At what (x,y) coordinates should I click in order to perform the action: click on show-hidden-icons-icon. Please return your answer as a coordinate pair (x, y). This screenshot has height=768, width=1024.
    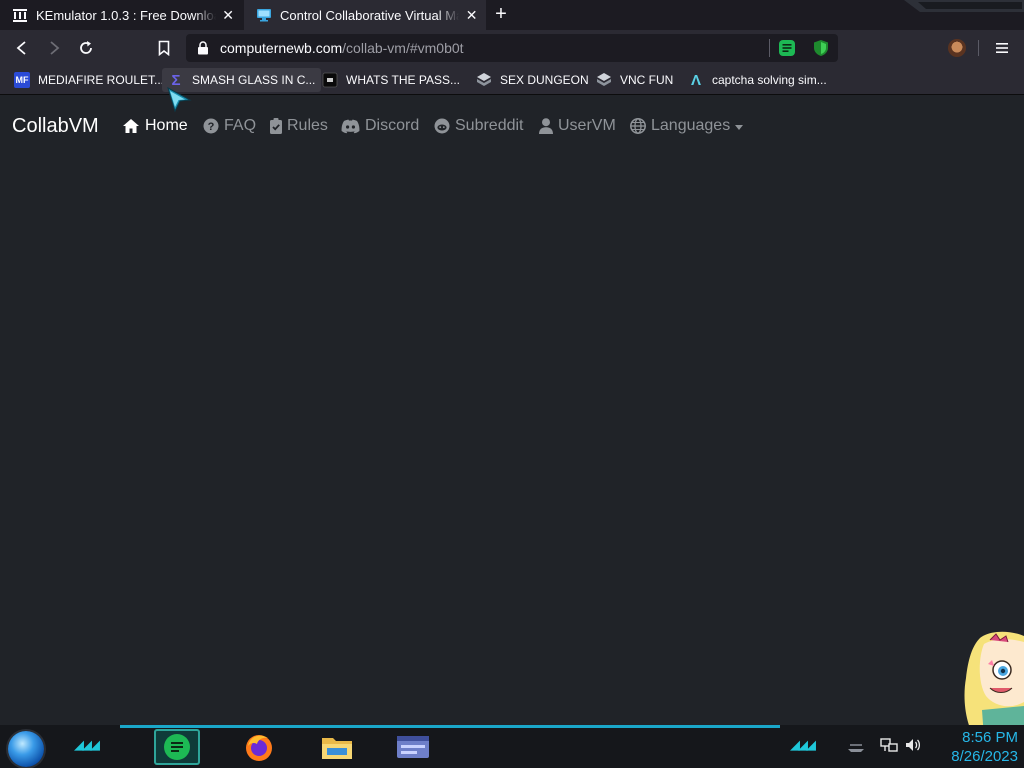
    Looking at the image, I should click on (856, 745).